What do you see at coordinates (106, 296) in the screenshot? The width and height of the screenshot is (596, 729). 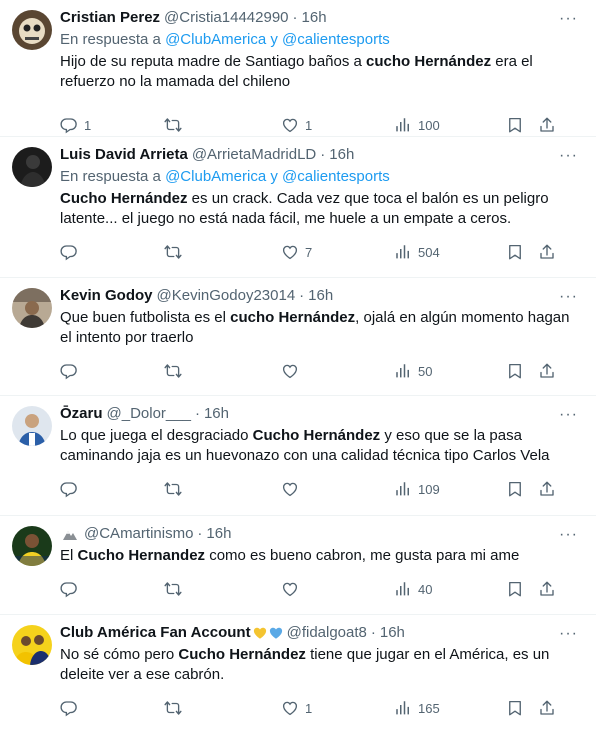 I see `display-name: Kevin Godoy` at bounding box center [106, 296].